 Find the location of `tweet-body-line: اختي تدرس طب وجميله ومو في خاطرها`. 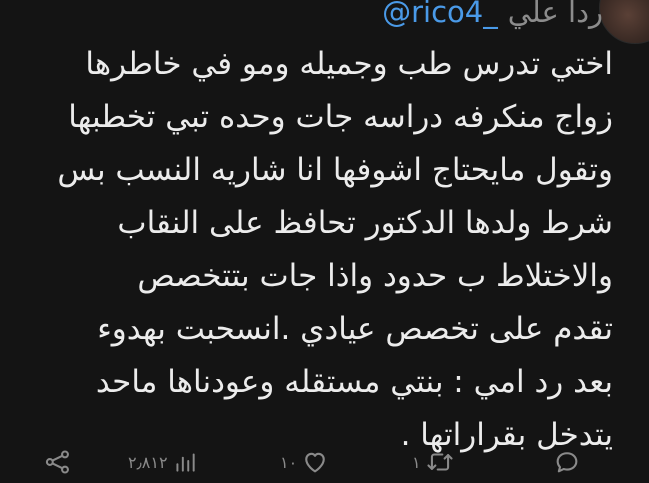

tweet-body-line: اختي تدرس طب وجميله ومو في خاطرها is located at coordinates (349, 64).